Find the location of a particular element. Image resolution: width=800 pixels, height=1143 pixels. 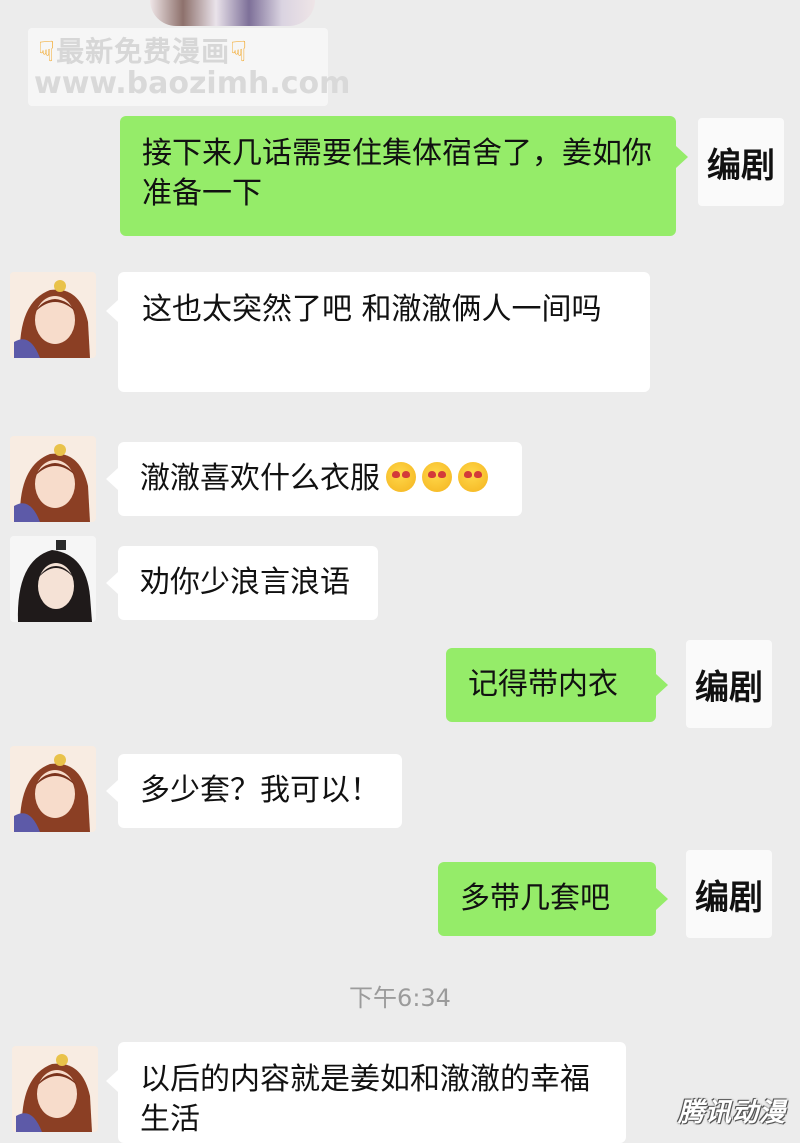

watermark: ☟最新免费漫画☟ www.baozimh.com is located at coordinates (189, 67).